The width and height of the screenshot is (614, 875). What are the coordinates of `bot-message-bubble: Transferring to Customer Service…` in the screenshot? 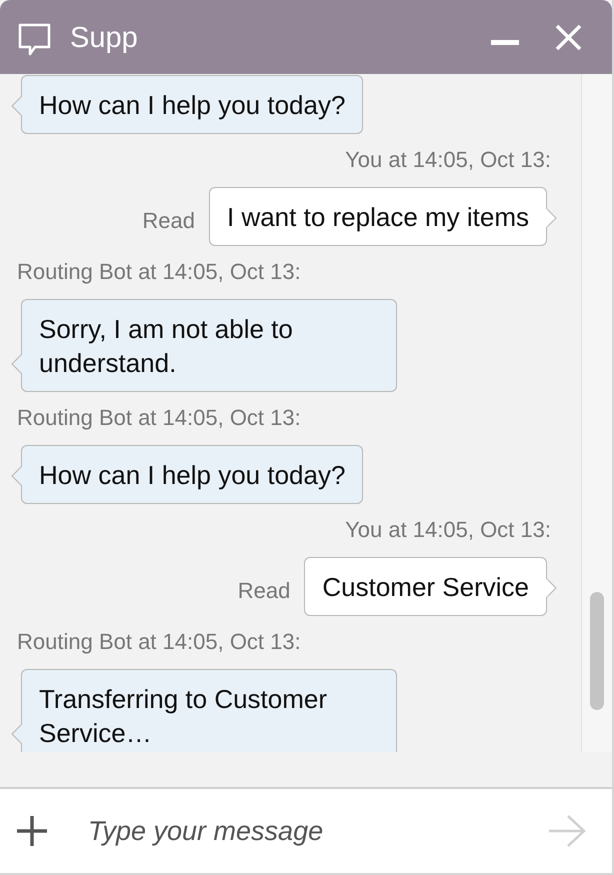 It's located at (209, 710).